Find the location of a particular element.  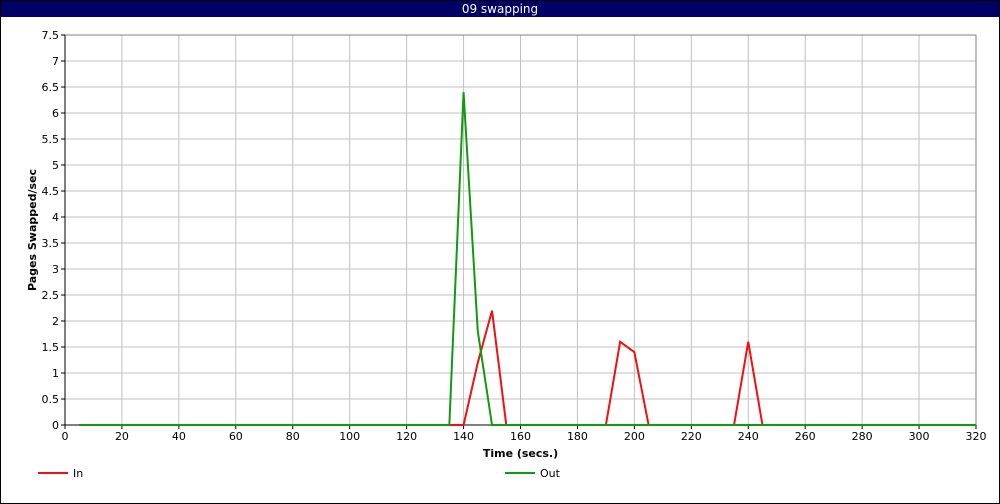

y-tick-label: 4.5 is located at coordinates (51, 191).